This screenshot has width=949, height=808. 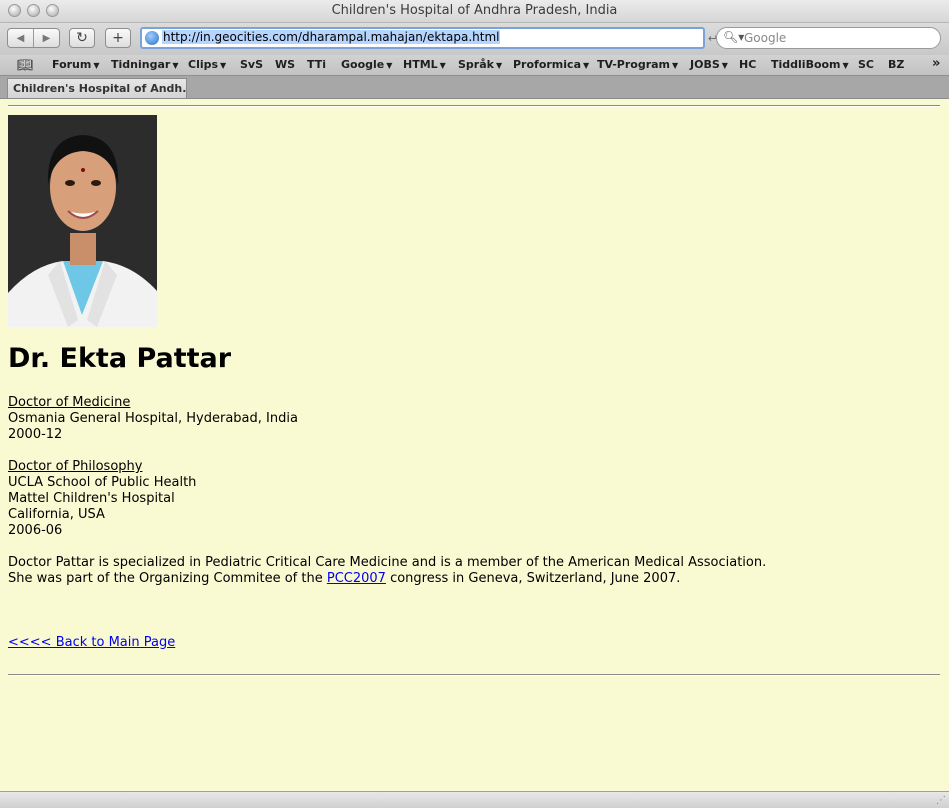 I want to click on degree-title: Doctor of Medicine, so click(x=69, y=402).